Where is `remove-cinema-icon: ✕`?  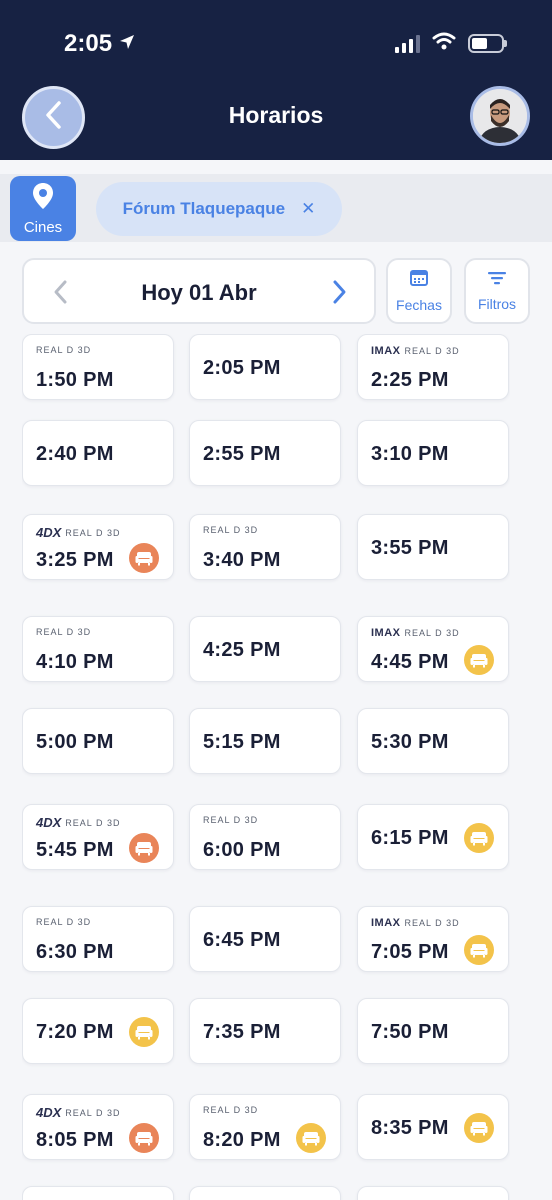 remove-cinema-icon: ✕ is located at coordinates (308, 209).